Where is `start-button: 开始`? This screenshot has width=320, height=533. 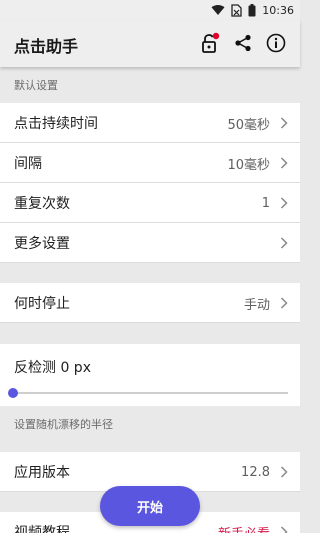 start-button: 开始 is located at coordinates (150, 506).